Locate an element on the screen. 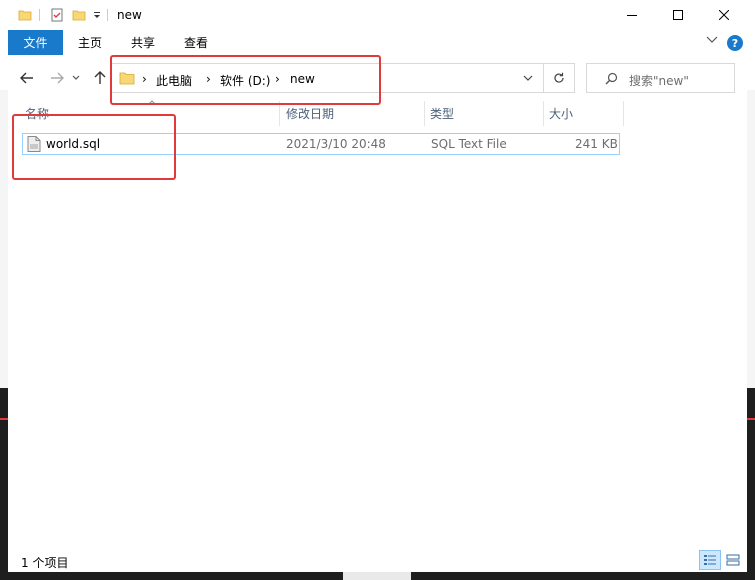 The height and width of the screenshot is (580, 755). background-terminal-left is located at coordinates (4, 484).